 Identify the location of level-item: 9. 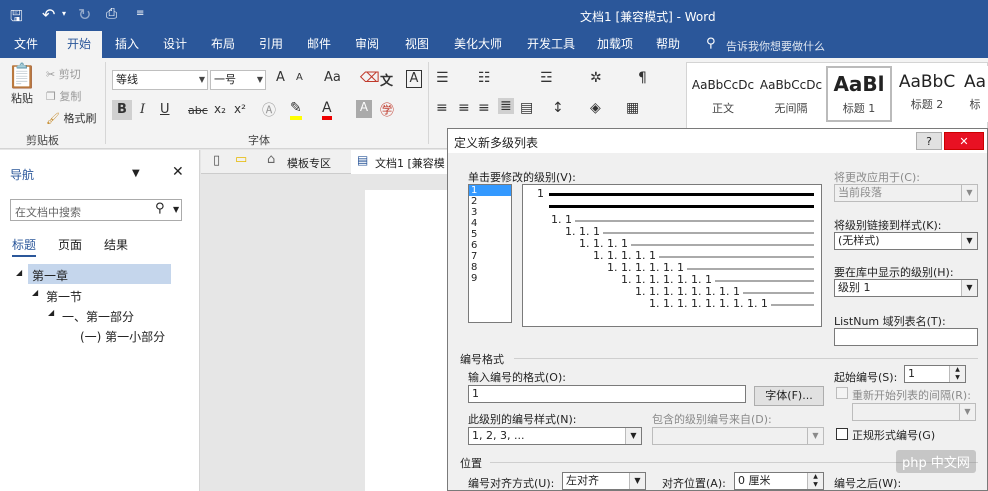
(490, 278).